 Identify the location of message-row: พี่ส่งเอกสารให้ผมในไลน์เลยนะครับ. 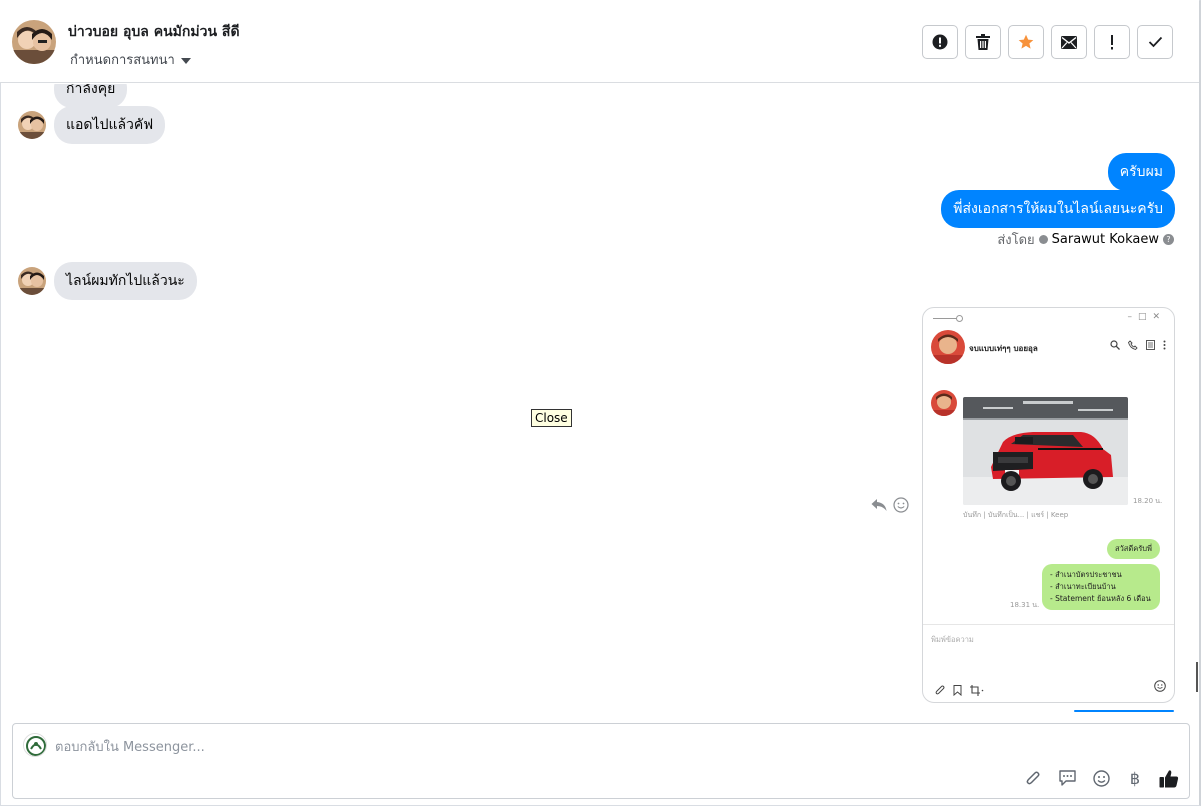
(1058, 209).